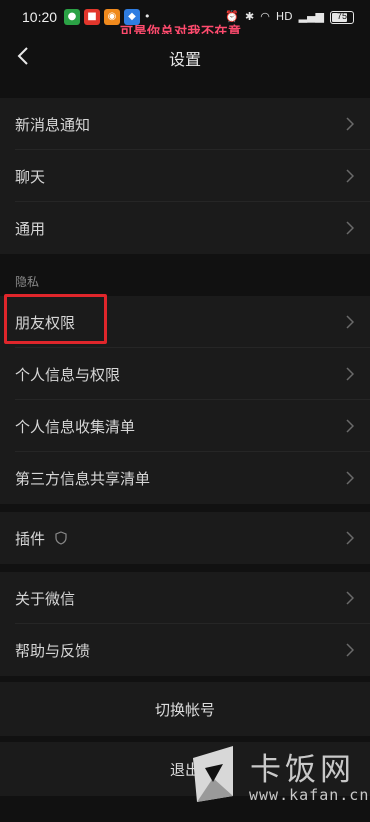 Image resolution: width=370 pixels, height=822 pixels. Describe the element at coordinates (184, 710) in the screenshot. I see `switch-account-label: 切换帐号` at that location.